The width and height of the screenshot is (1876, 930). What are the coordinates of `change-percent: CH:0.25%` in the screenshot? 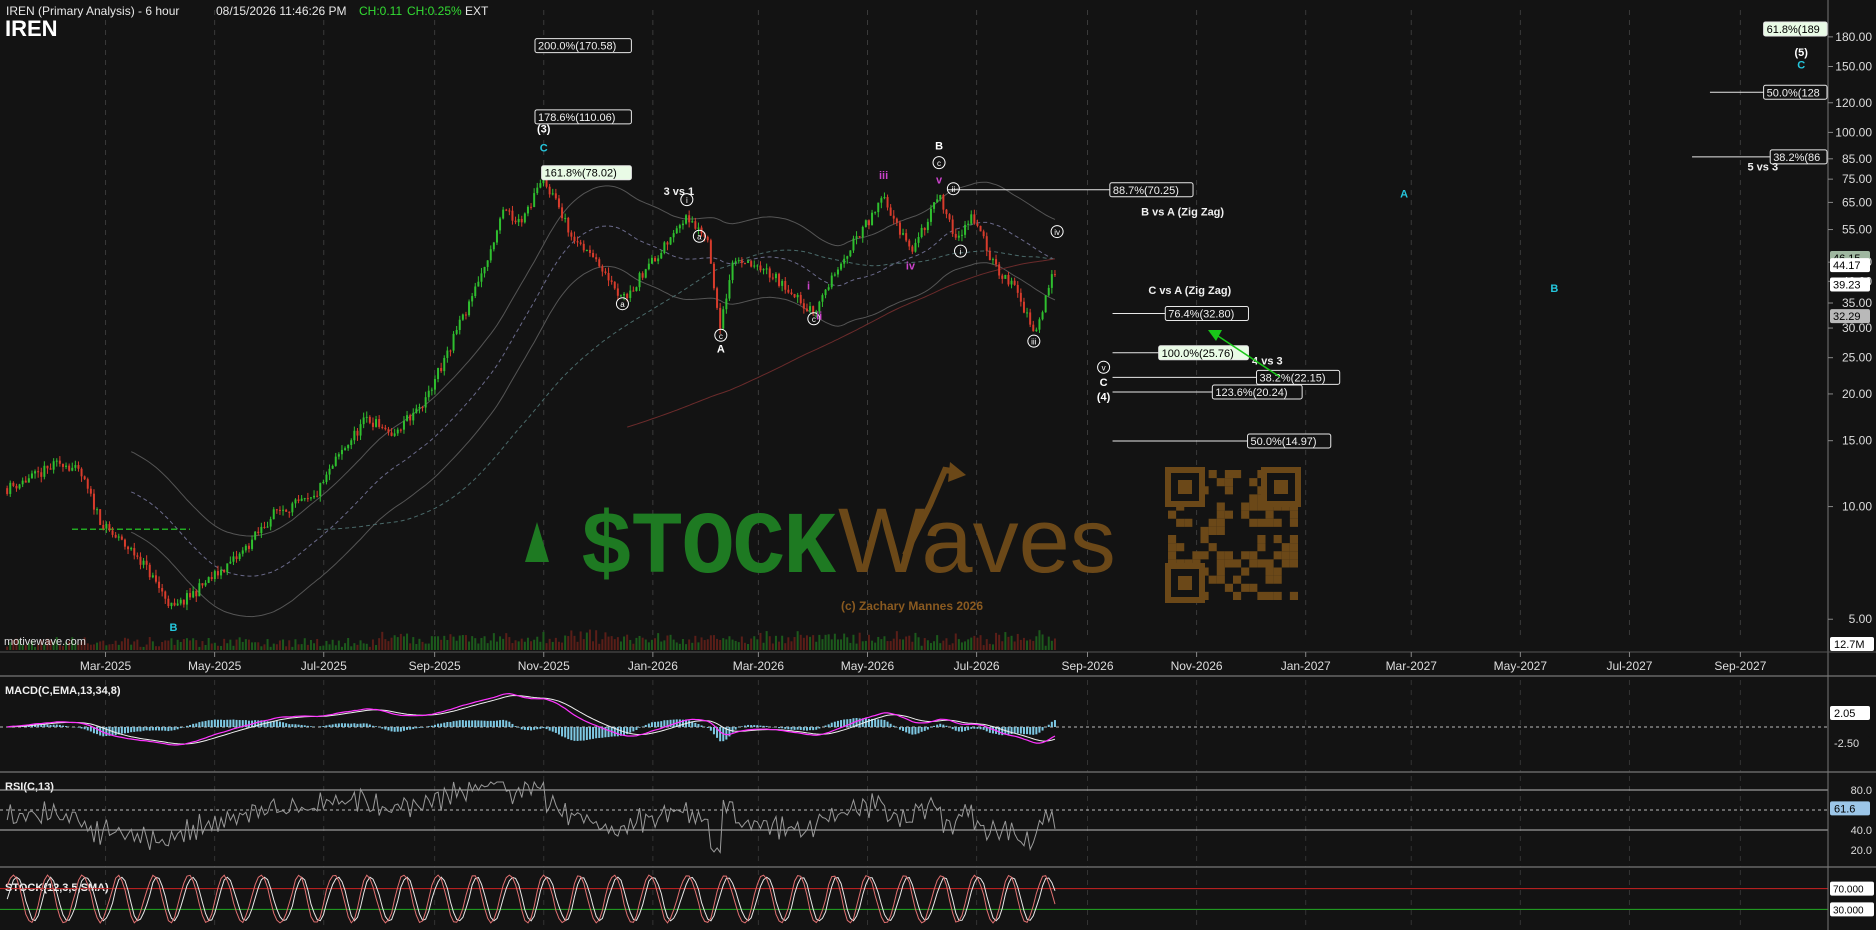 It's located at (434, 11).